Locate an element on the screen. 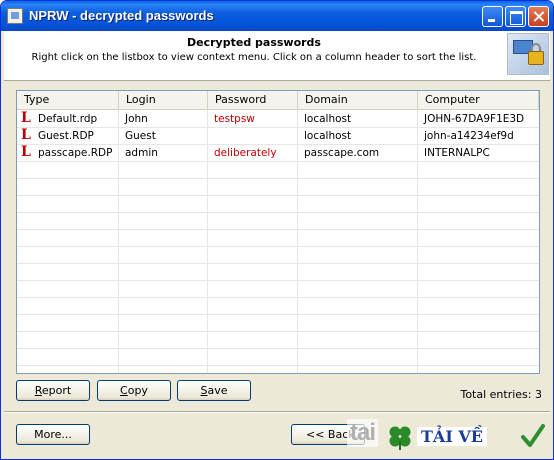 Image resolution: width=554 pixels, height=460 pixels. save-button: Save is located at coordinates (214, 390).